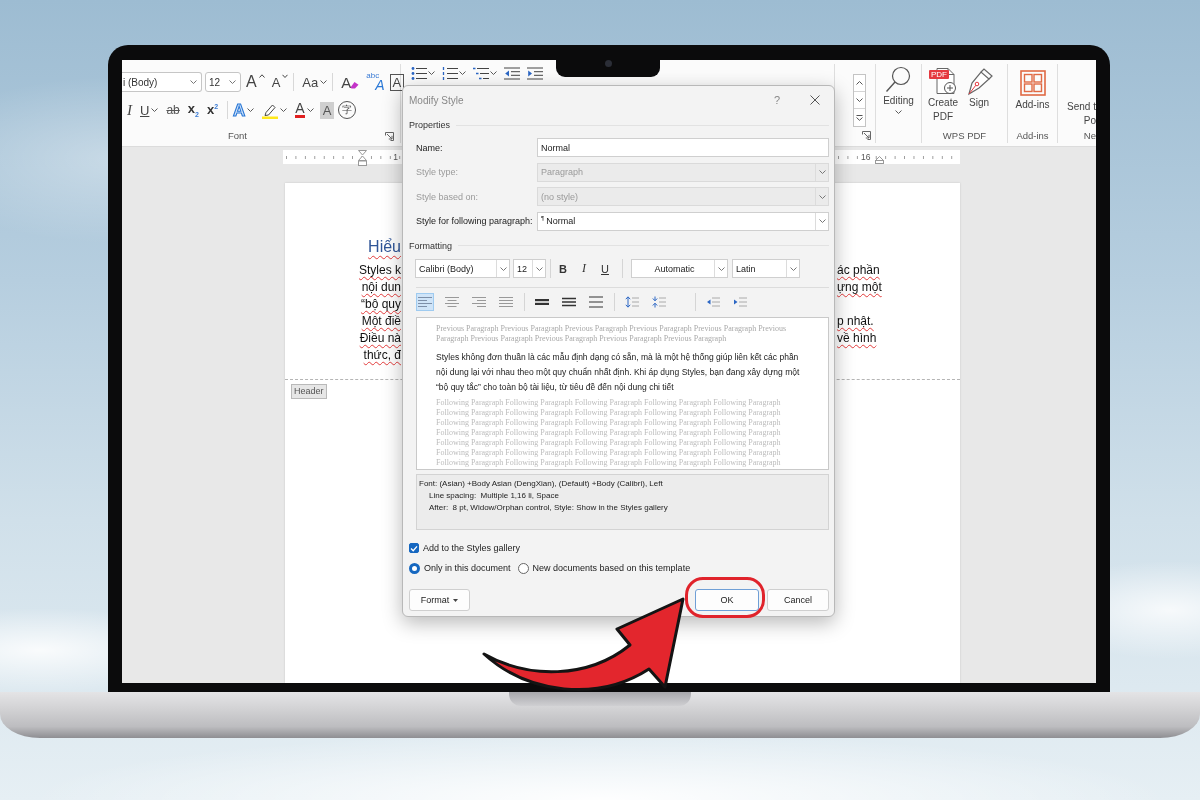 Image resolution: width=1200 pixels, height=800 pixels. Describe the element at coordinates (683, 147) in the screenshot. I see `text-field: Normal` at that location.